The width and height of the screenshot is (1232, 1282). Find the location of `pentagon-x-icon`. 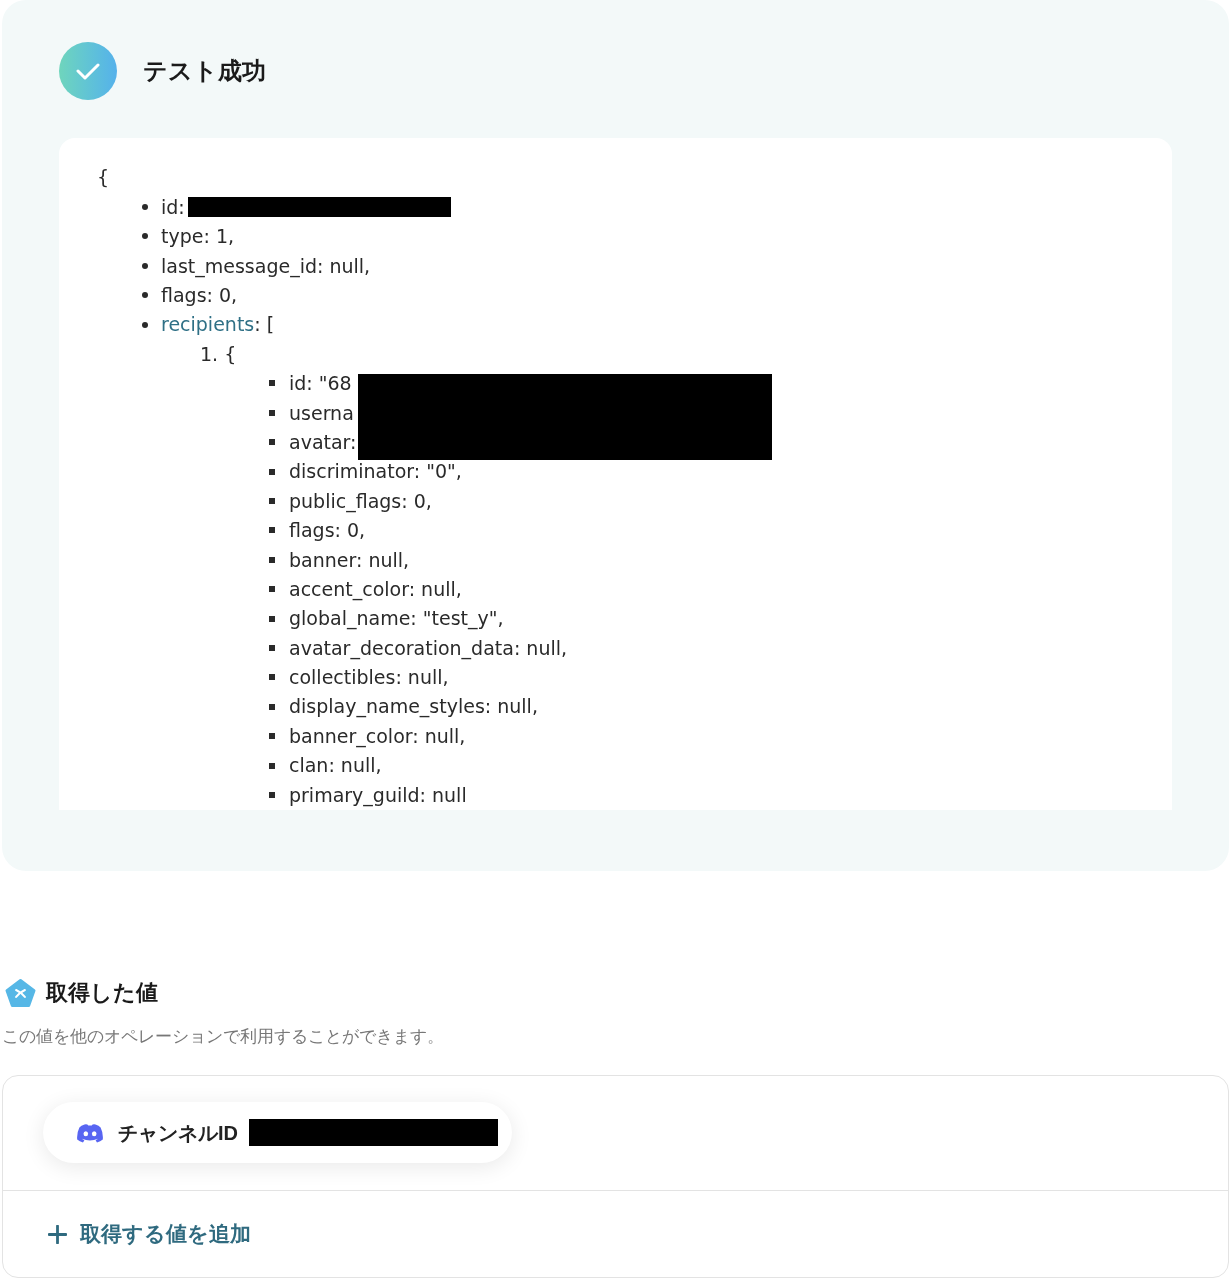

pentagon-x-icon is located at coordinates (20, 993).